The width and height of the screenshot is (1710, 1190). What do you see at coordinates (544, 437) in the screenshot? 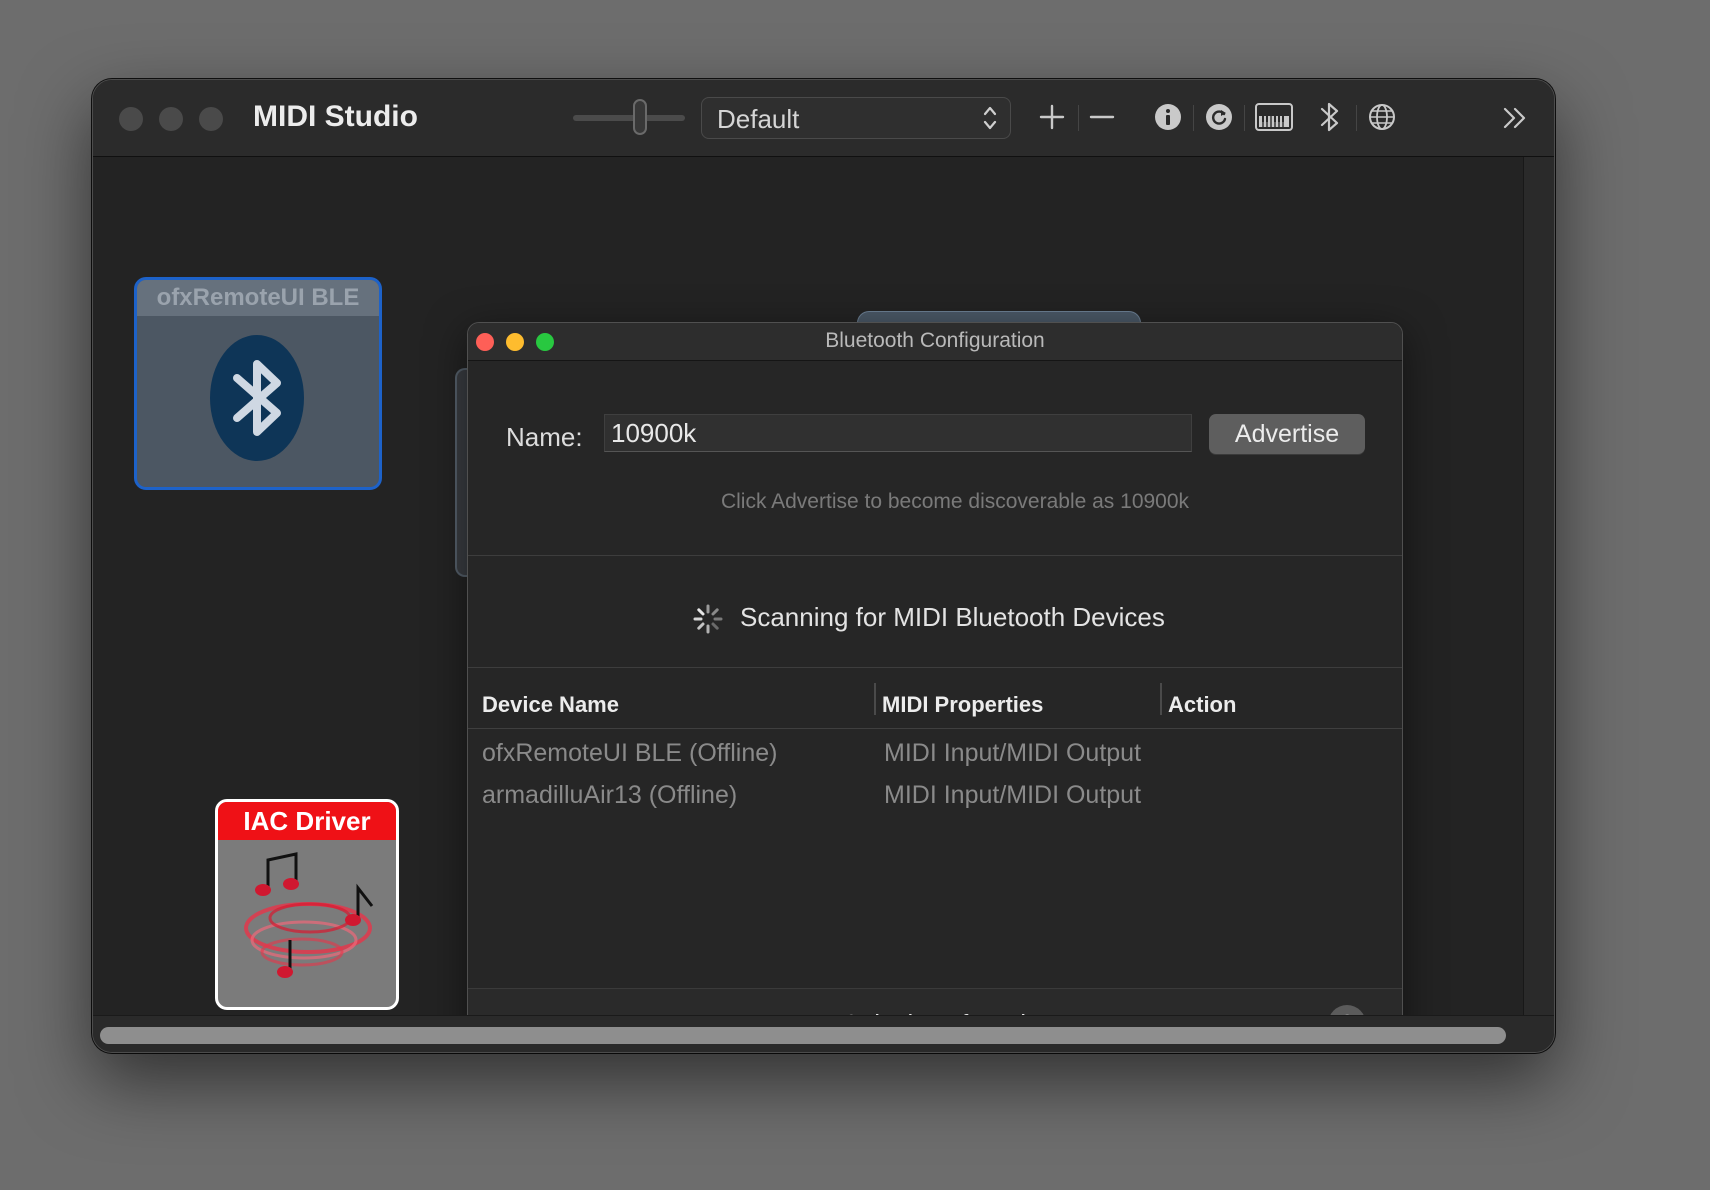
I see `name-label: Name:` at bounding box center [544, 437].